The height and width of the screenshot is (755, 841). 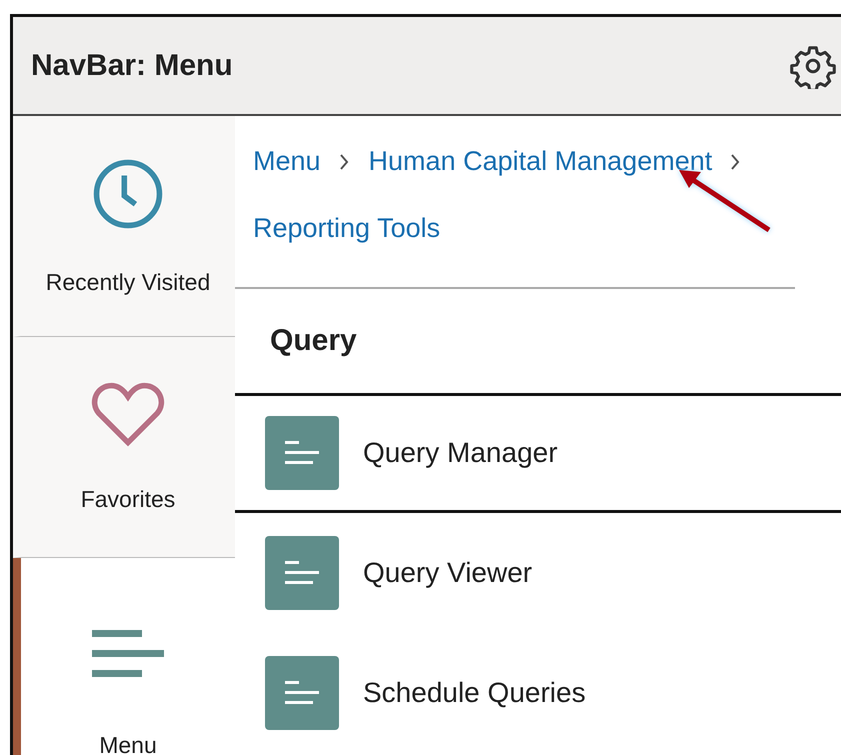 What do you see at coordinates (132, 65) in the screenshot?
I see `window-title: NavBar: Menu` at bounding box center [132, 65].